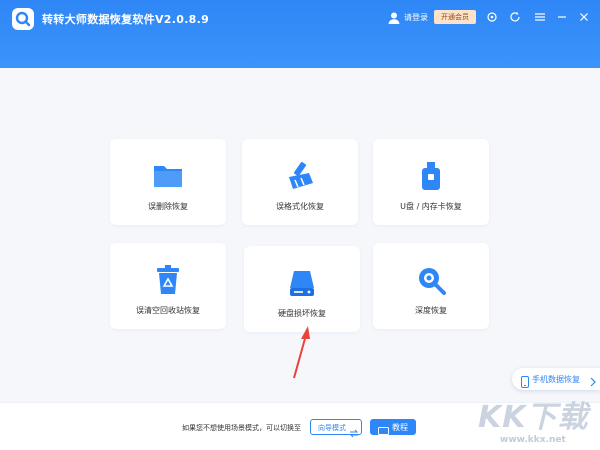 This screenshot has height=450, width=600. What do you see at coordinates (525, 382) in the screenshot?
I see `phone-icon` at bounding box center [525, 382].